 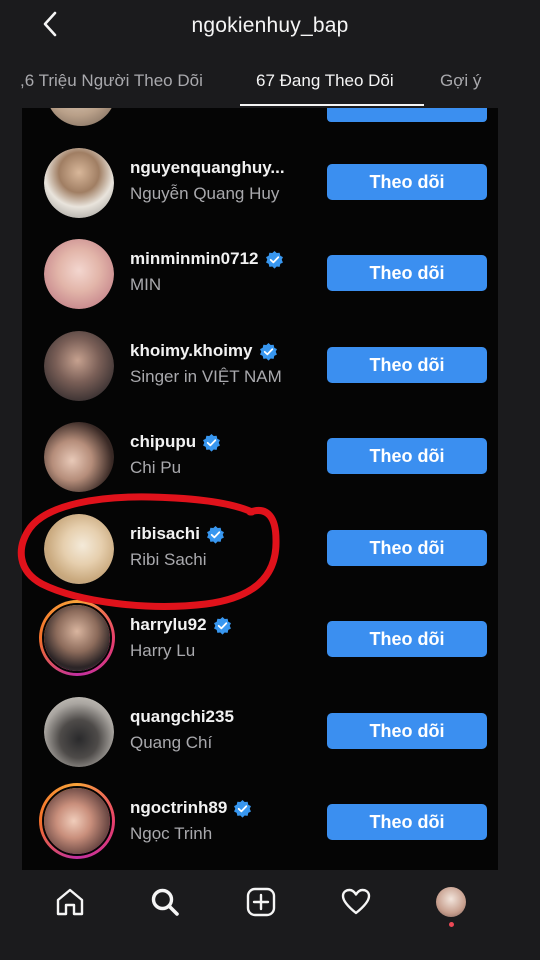 I want to click on notification-dot, so click(x=451, y=924).